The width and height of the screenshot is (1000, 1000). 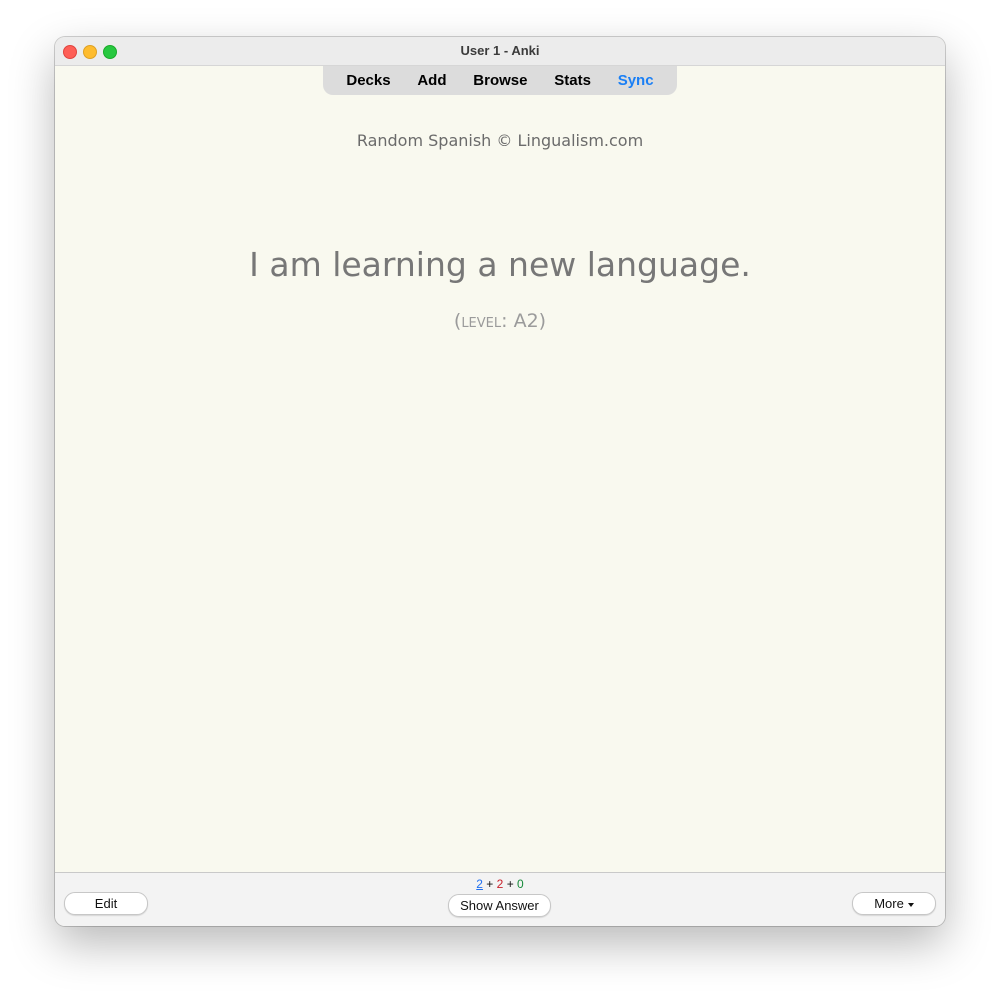 I want to click on due-counts: 2 + 2 + 0, so click(x=500, y=884).